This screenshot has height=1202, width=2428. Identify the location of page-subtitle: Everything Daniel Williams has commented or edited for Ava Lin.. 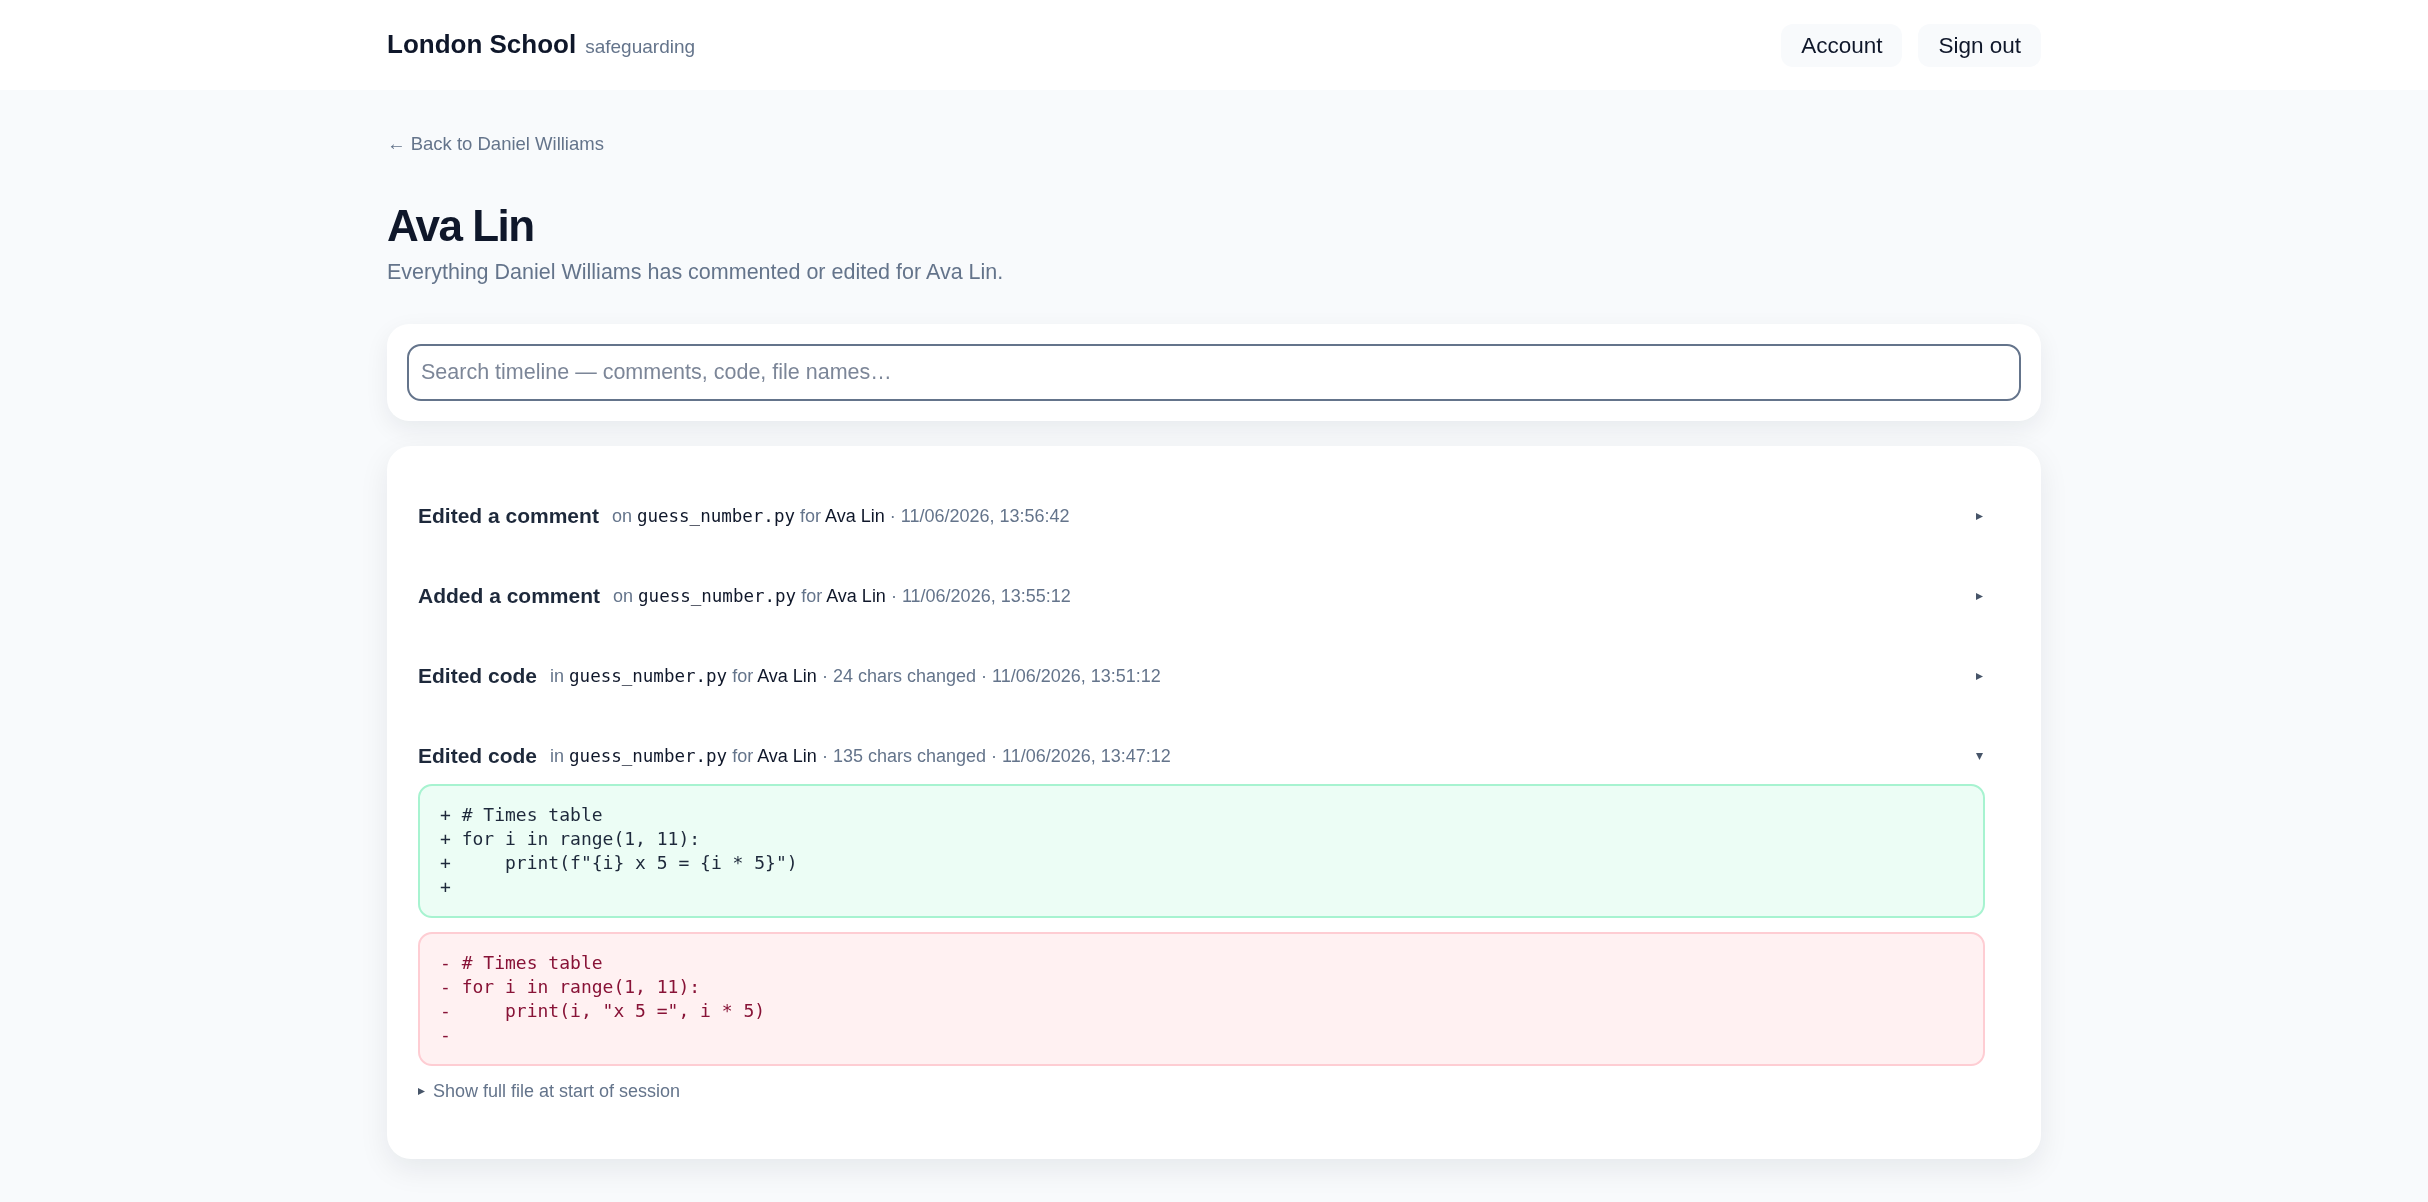
(696, 272).